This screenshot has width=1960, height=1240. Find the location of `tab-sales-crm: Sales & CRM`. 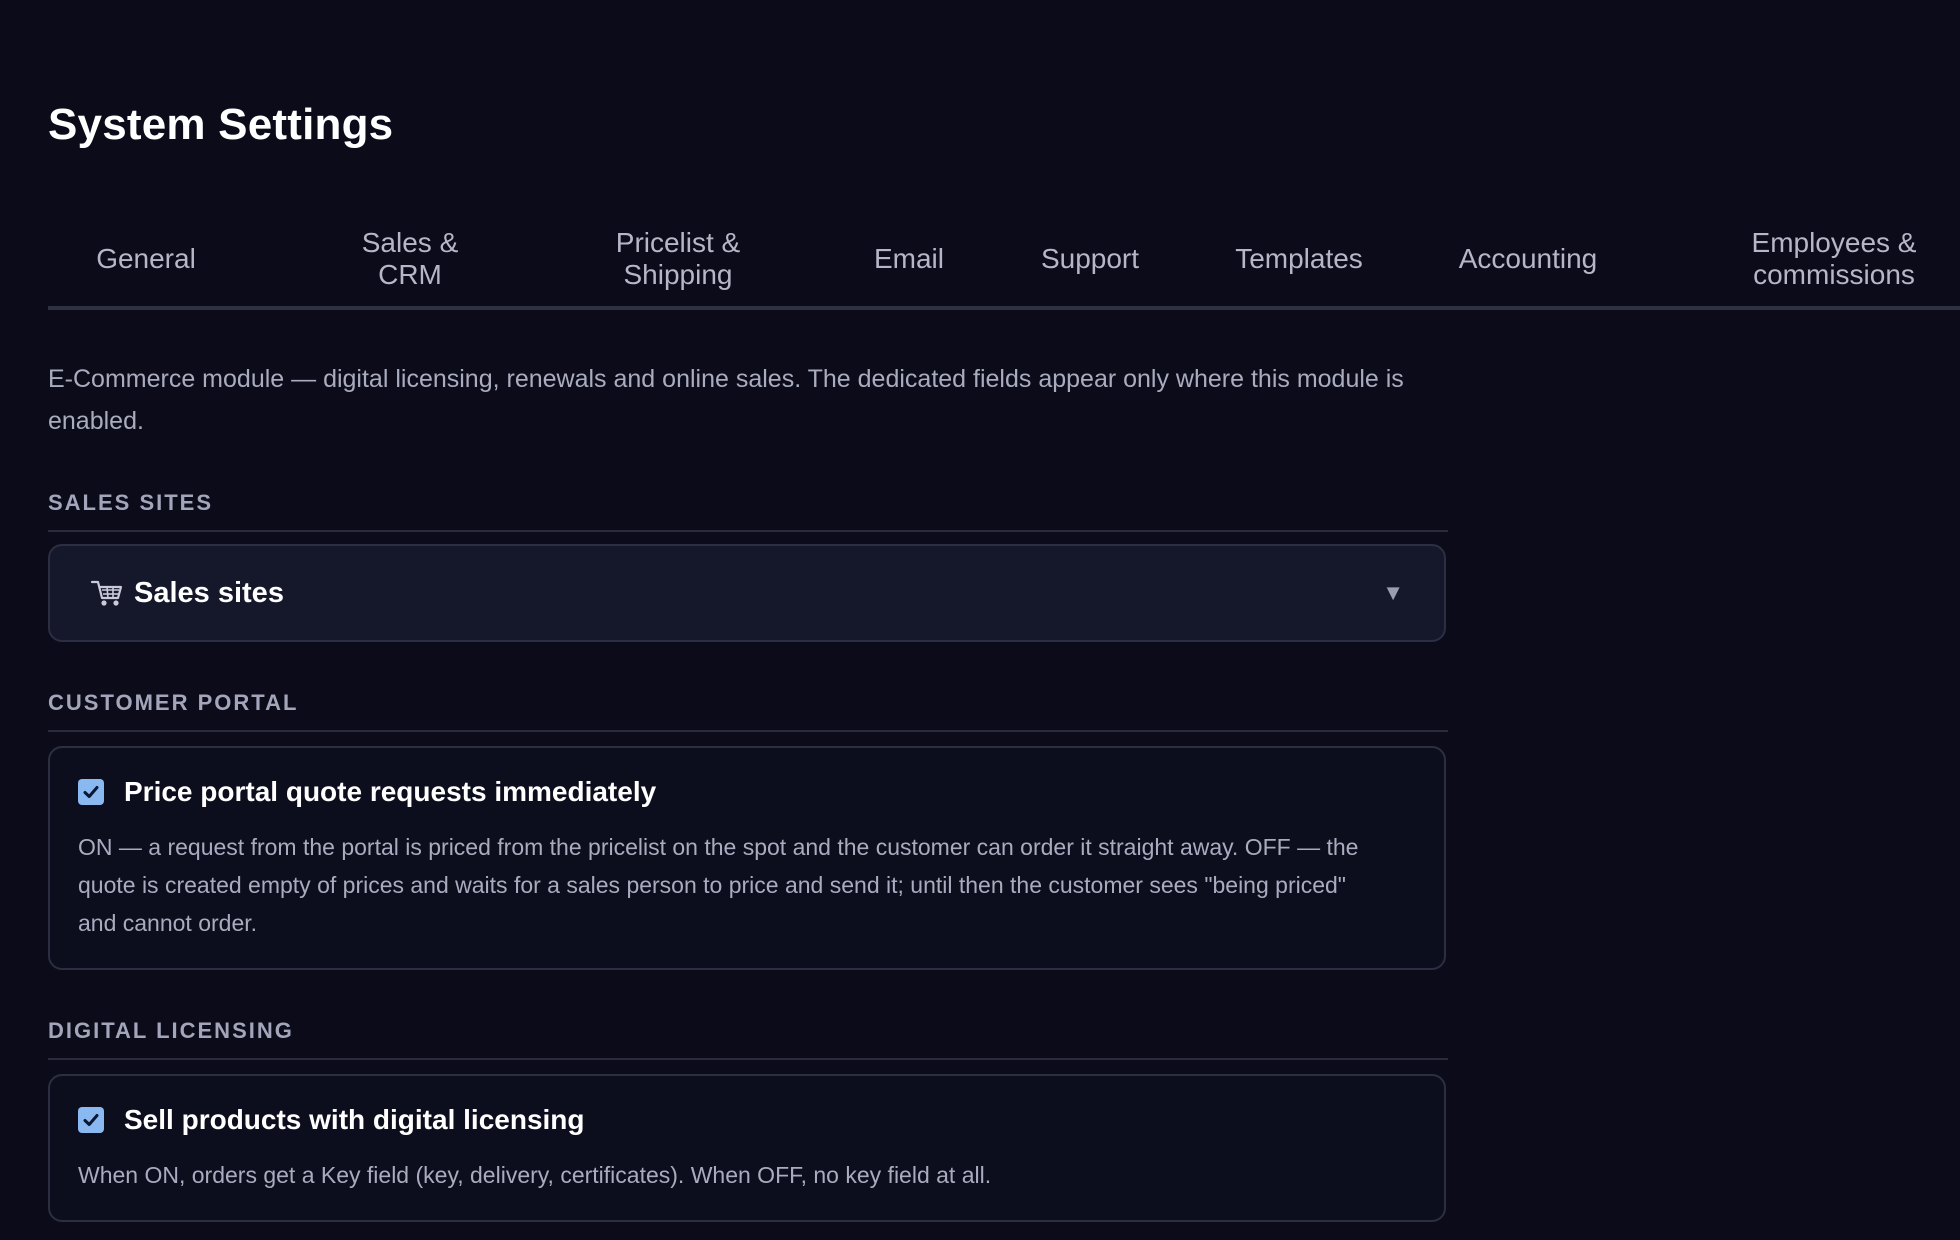

tab-sales-crm: Sales & CRM is located at coordinates (410, 259).